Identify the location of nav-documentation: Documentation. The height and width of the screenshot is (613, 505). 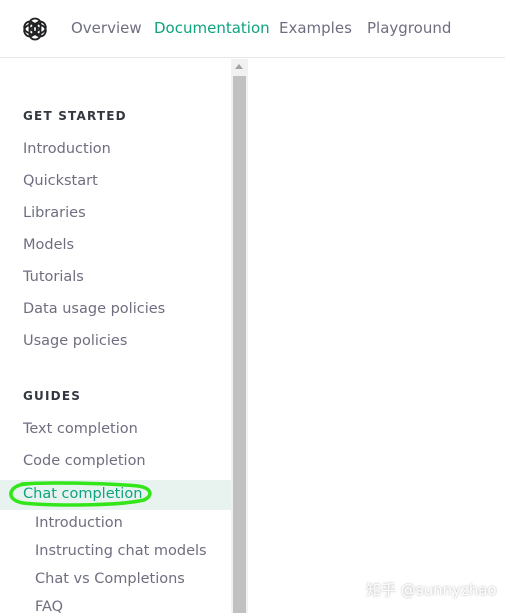
(212, 28).